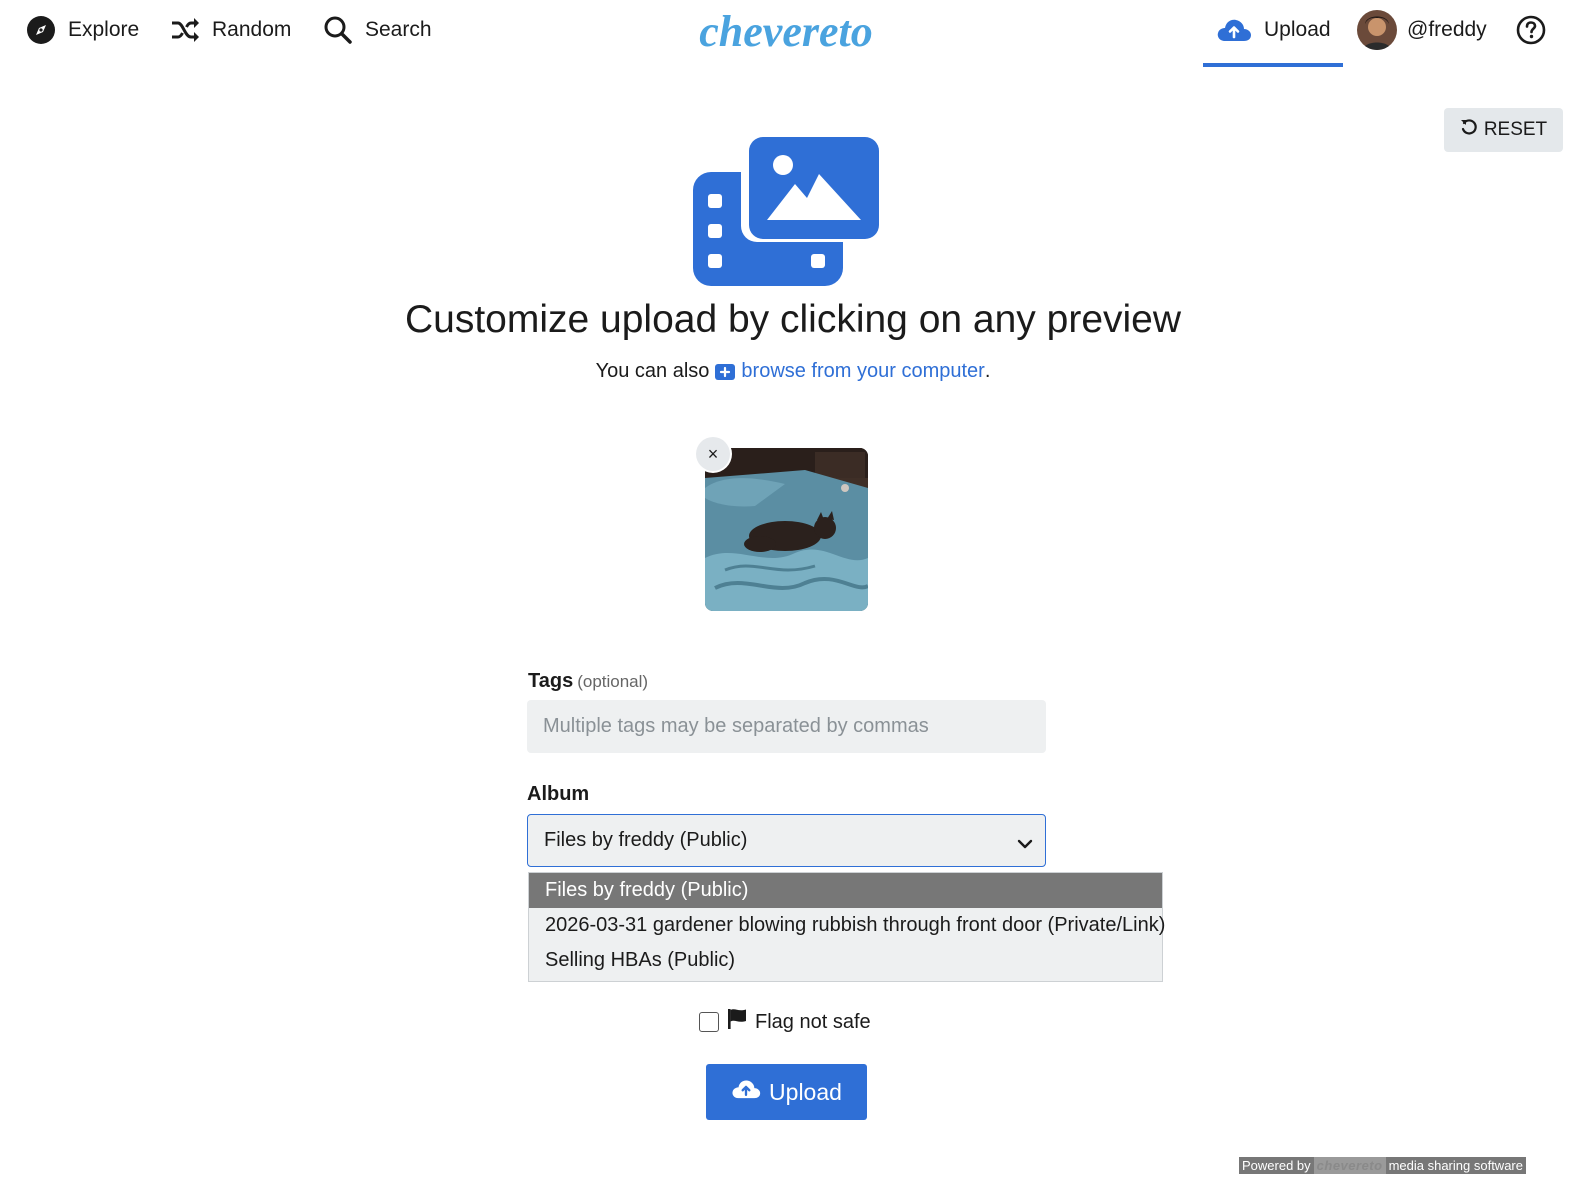 This screenshot has height=1195, width=1586. What do you see at coordinates (1276, 1165) in the screenshot?
I see `powered-prefix: Powered by` at bounding box center [1276, 1165].